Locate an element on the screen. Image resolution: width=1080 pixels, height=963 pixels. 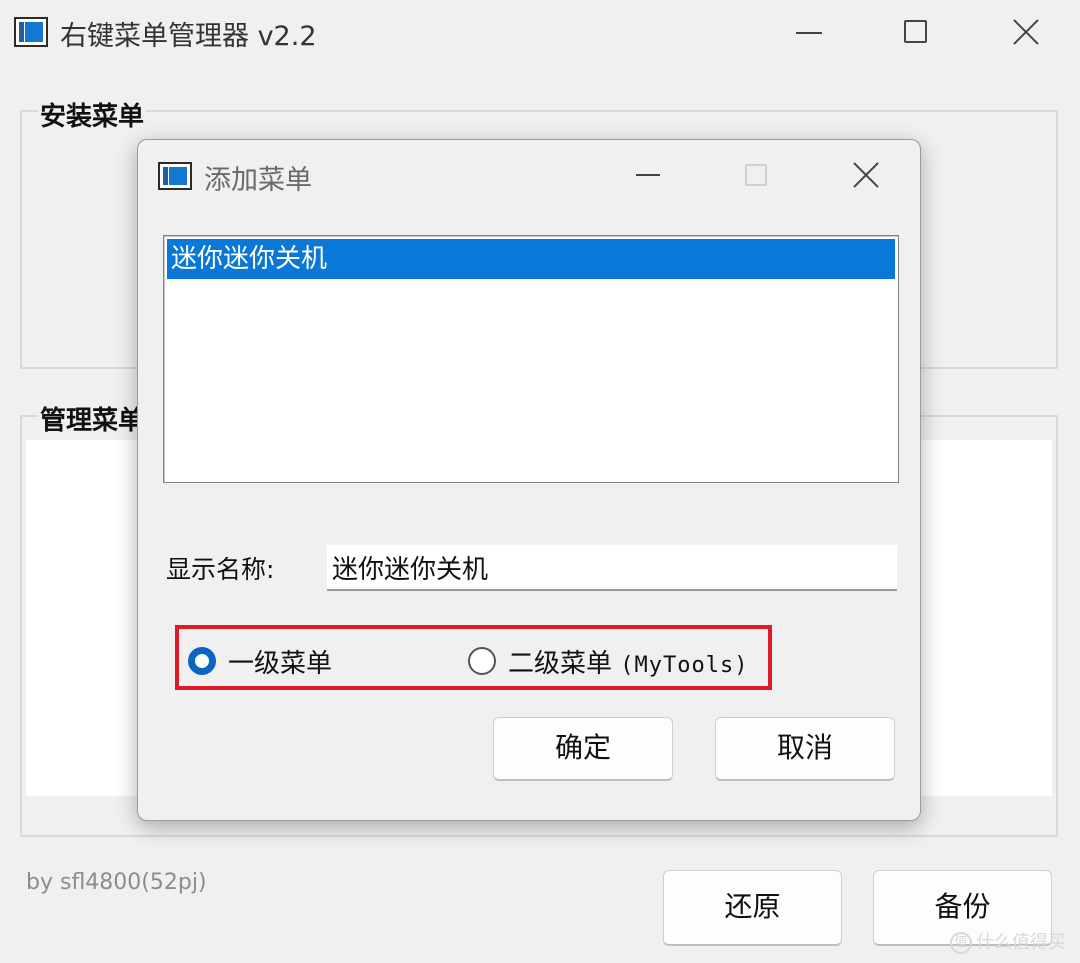
dialog-maximize-icon is located at coordinates (756, 175).